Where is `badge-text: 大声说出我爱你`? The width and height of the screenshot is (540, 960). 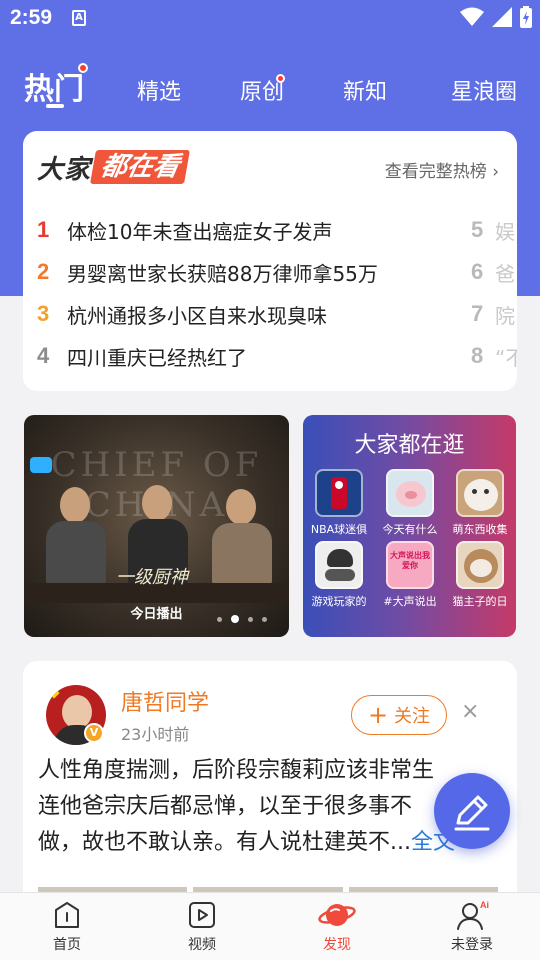 badge-text: 大声说出我爱你 is located at coordinates (410, 560).